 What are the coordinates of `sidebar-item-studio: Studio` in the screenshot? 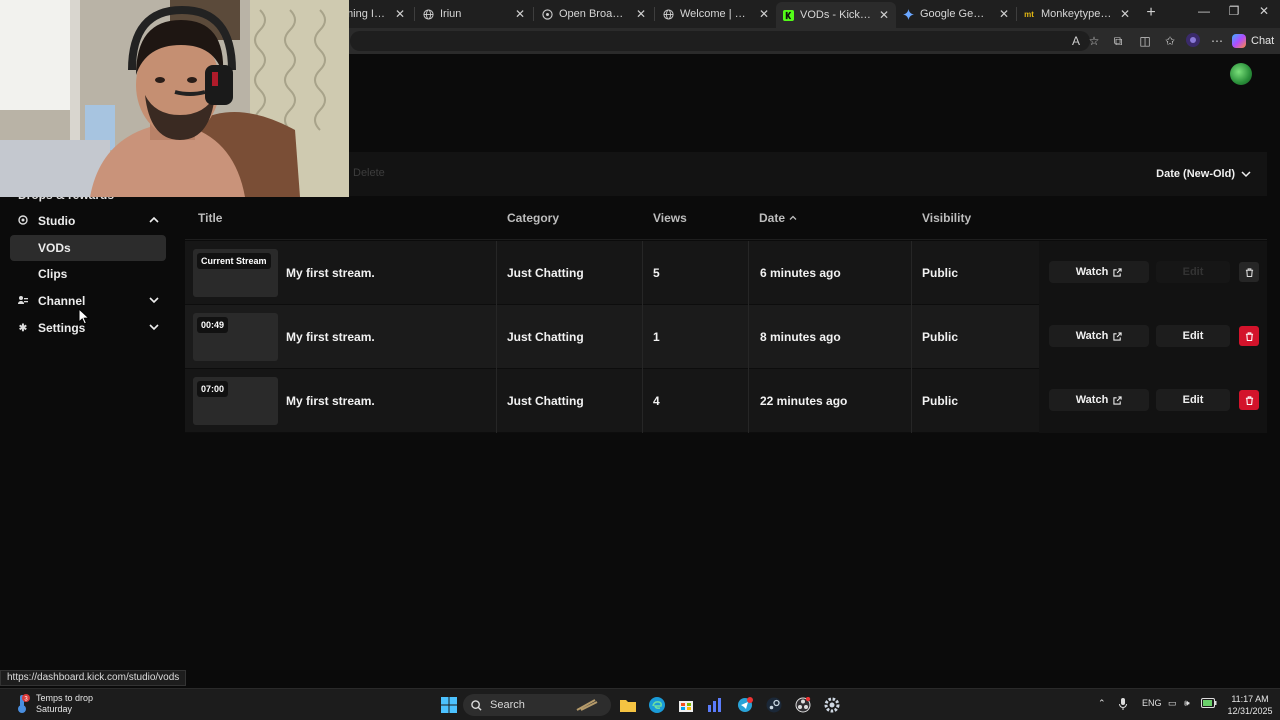 It's located at (88, 221).